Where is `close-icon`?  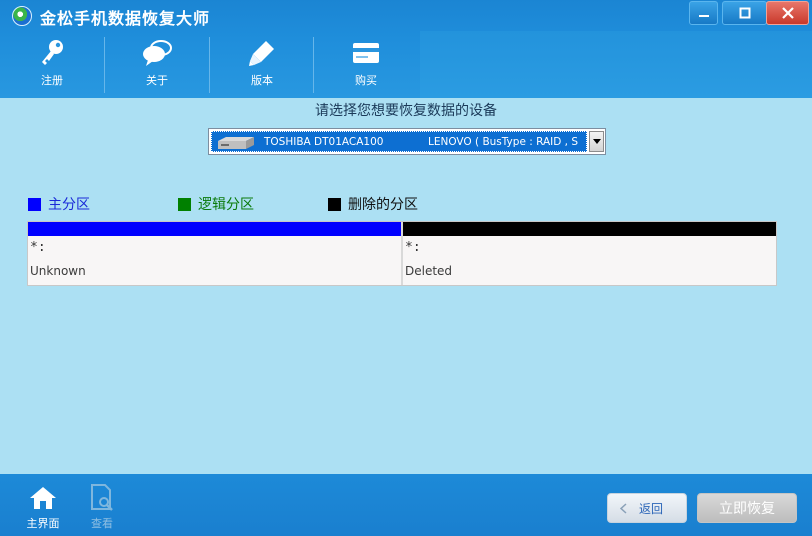 close-icon is located at coordinates (787, 13).